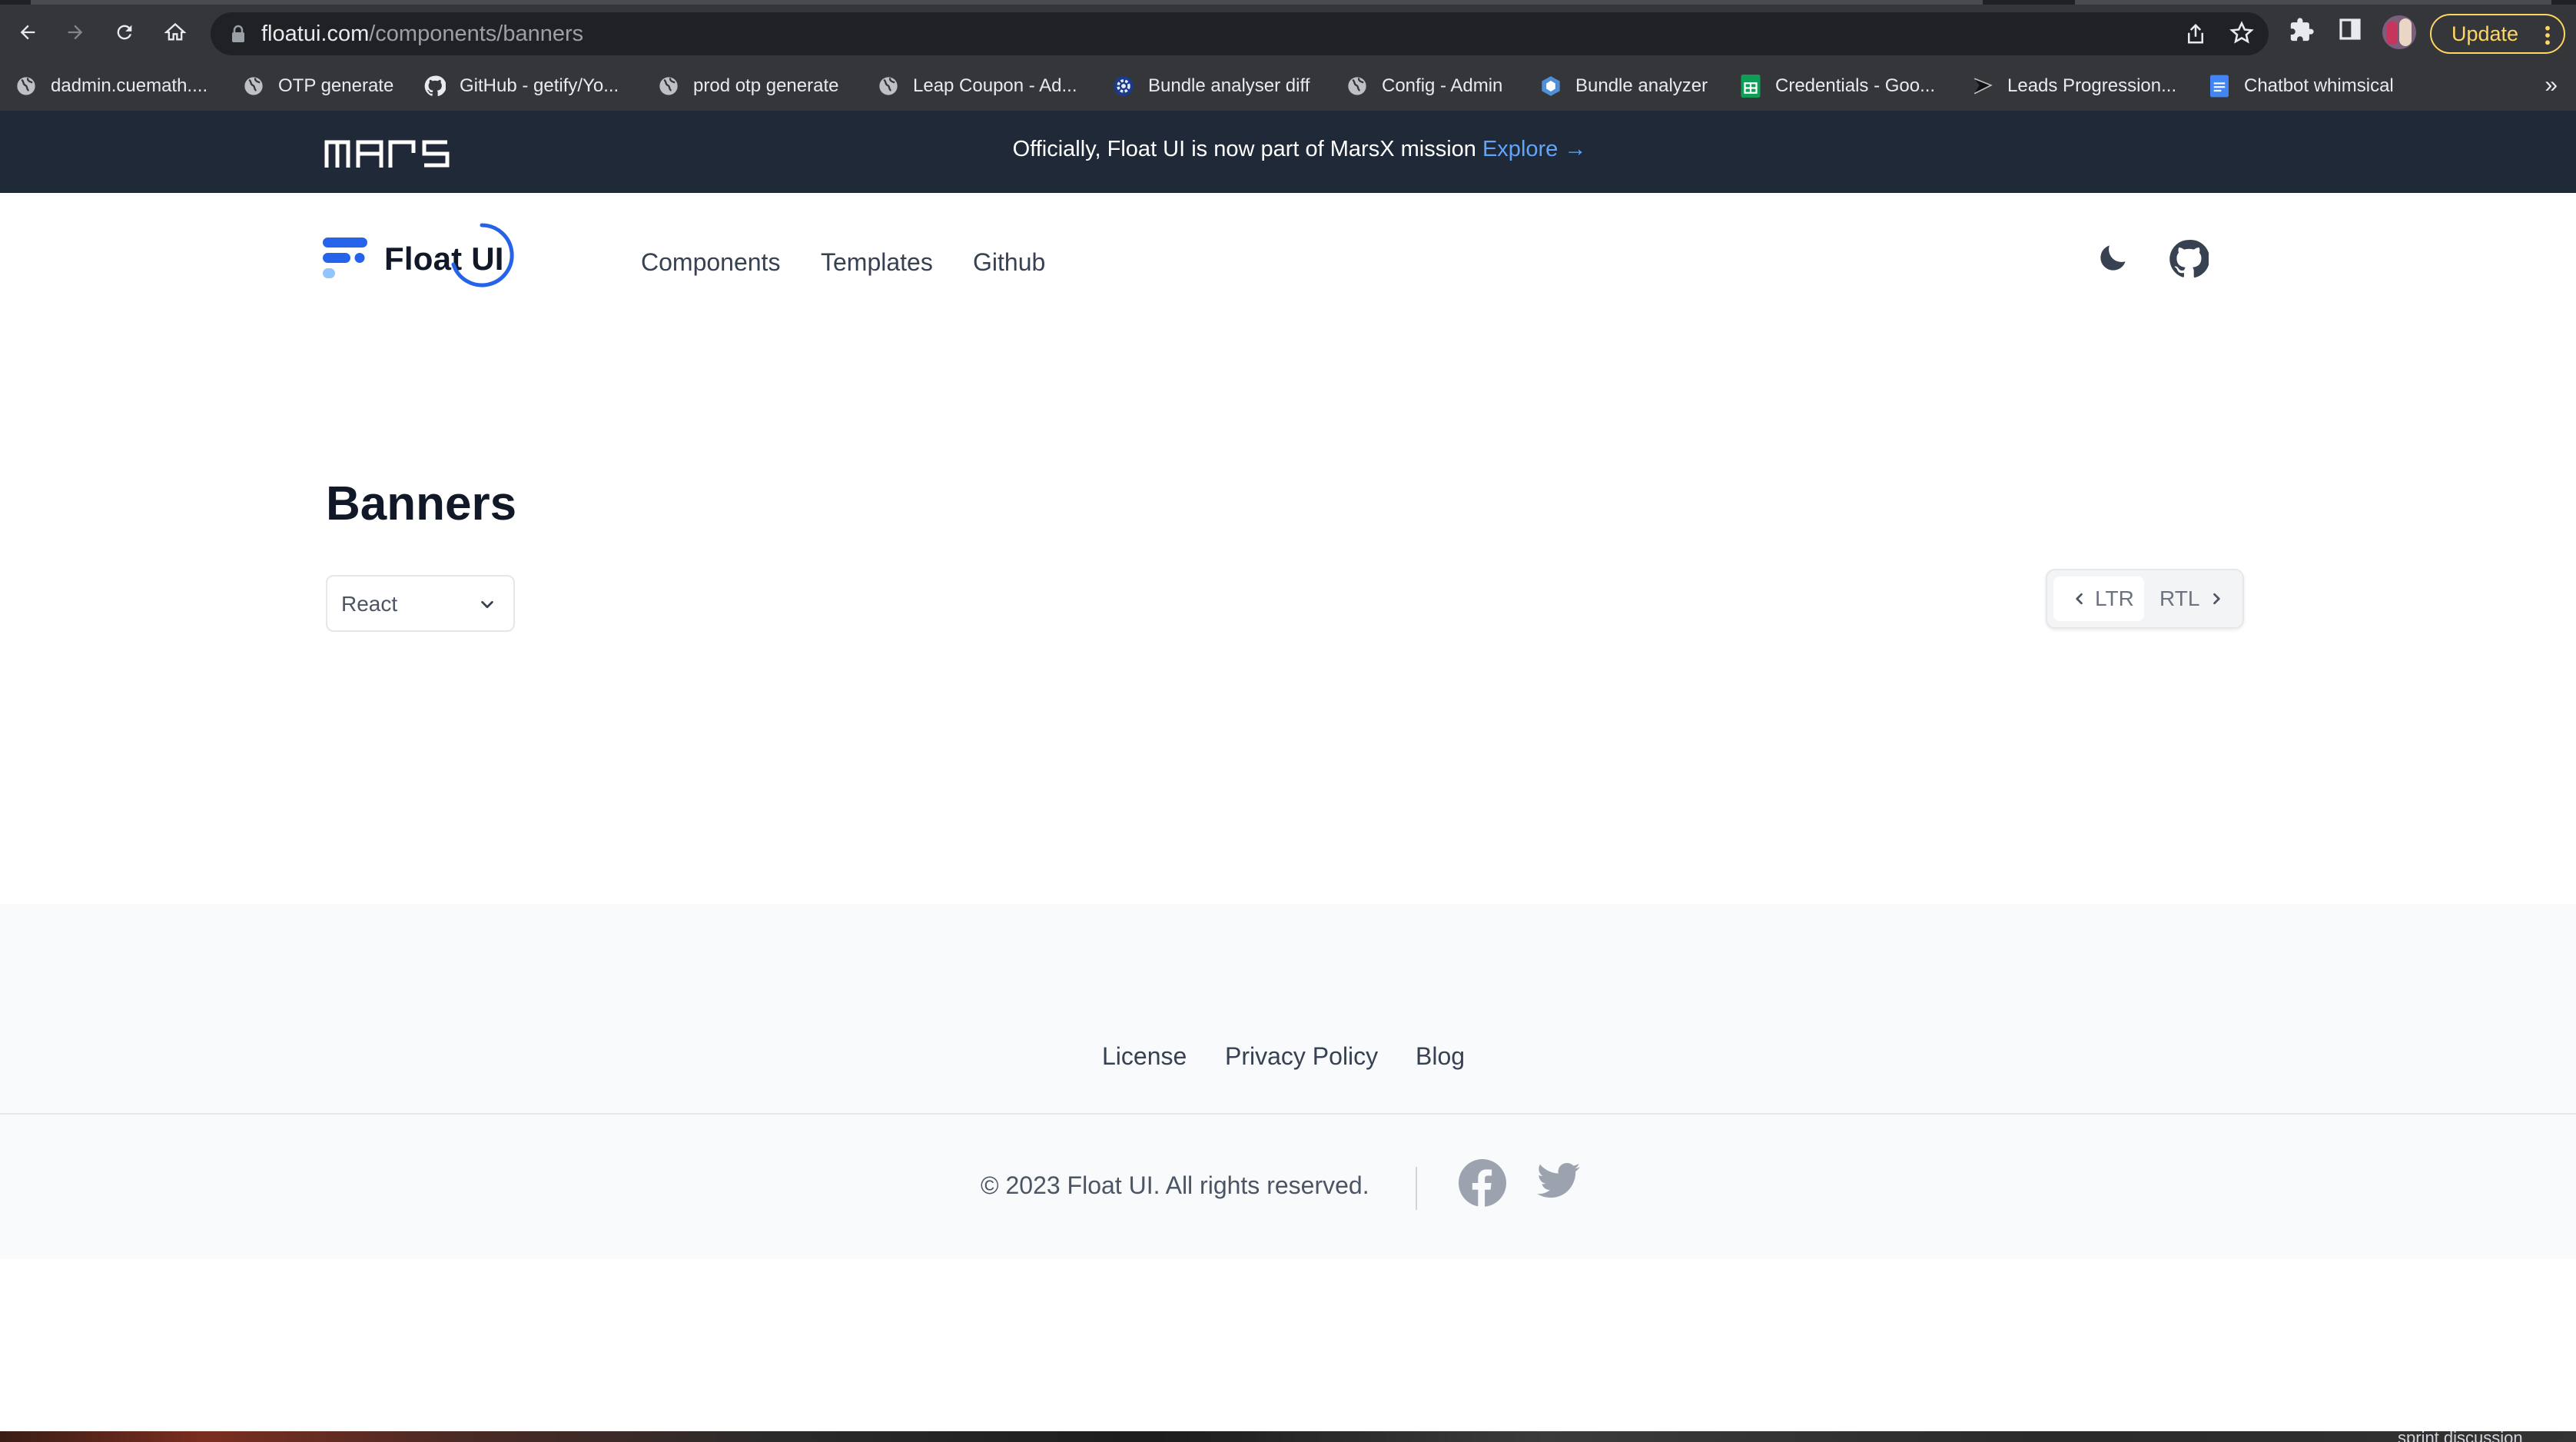 Image resolution: width=2576 pixels, height=1442 pixels. What do you see at coordinates (2551, 85) in the screenshot?
I see `bookmarks-overflow-button: »` at bounding box center [2551, 85].